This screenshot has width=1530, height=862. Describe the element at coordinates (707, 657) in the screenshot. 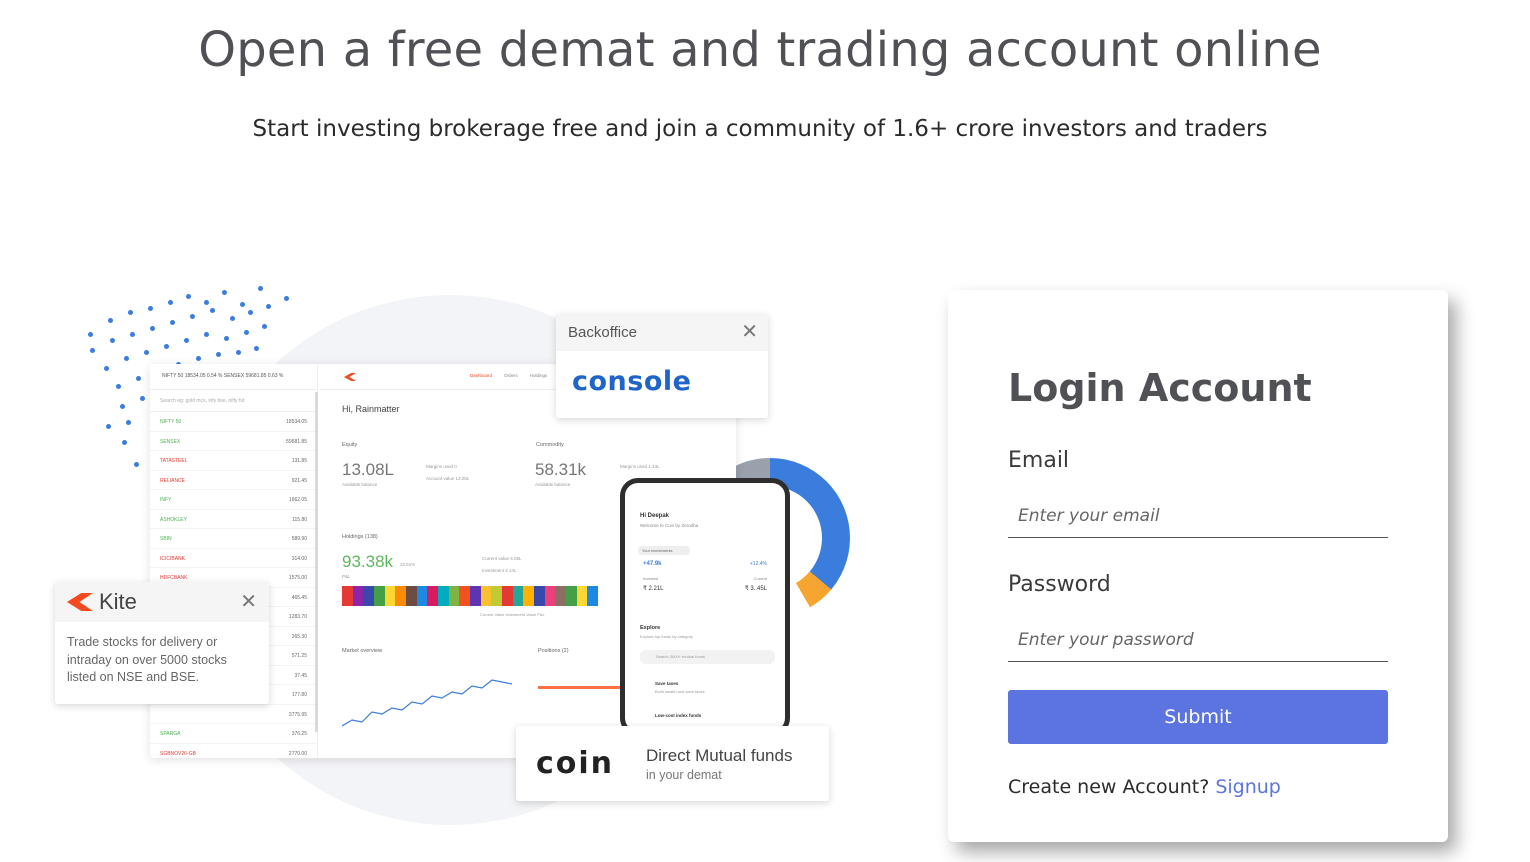

I see `phone-search: Search 3000+ mutual funds` at that location.